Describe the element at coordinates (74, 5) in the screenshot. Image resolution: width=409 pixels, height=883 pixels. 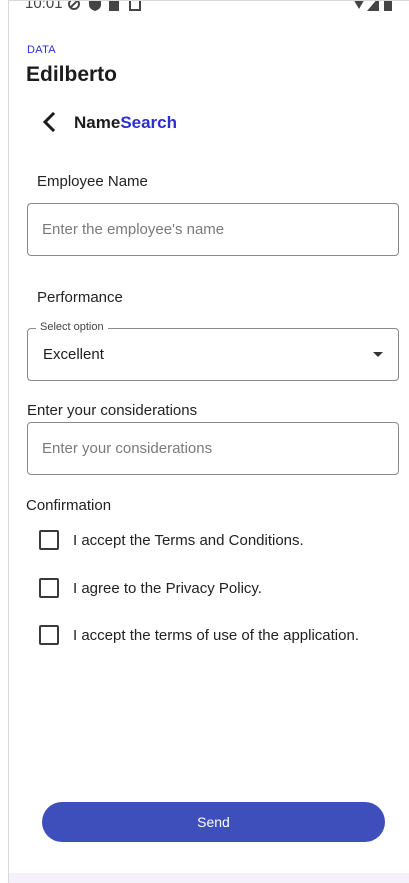
I see `dnd-icon` at that location.